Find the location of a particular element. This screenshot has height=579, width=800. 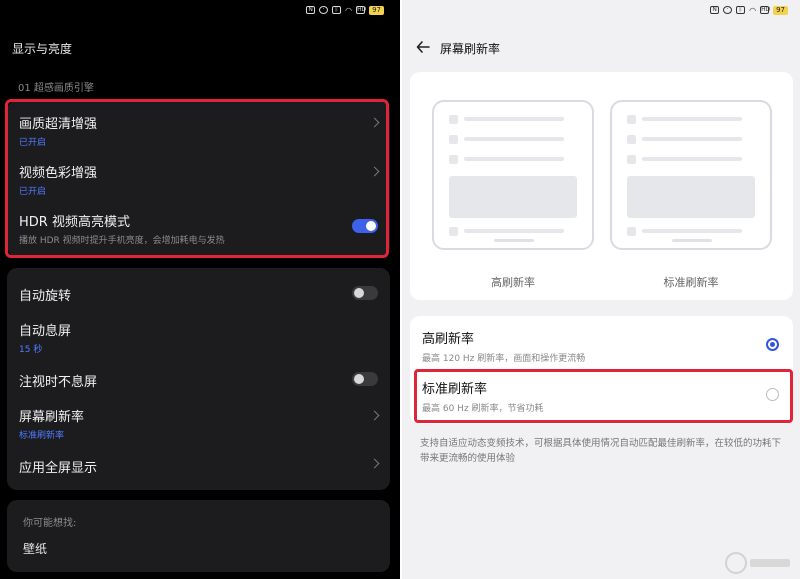

page-title: 屏幕刷新率 is located at coordinates (470, 49).